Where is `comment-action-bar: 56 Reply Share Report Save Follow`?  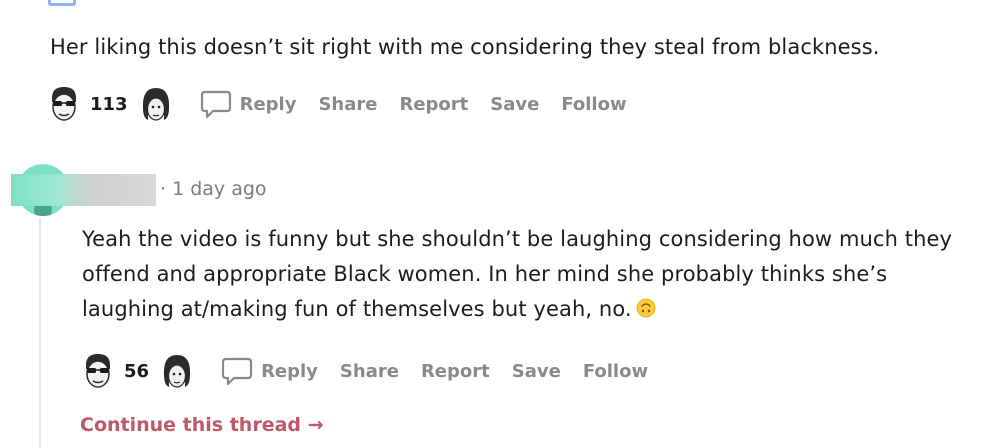
comment-action-bar: 56 Reply Share Report Save Follow is located at coordinates (375, 371).